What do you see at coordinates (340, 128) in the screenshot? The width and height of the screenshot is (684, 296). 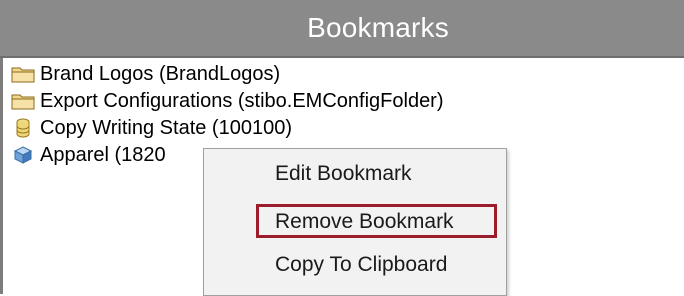 I see `bookmark-item-copy-writing-state: Copy Writing State (100100)` at bounding box center [340, 128].